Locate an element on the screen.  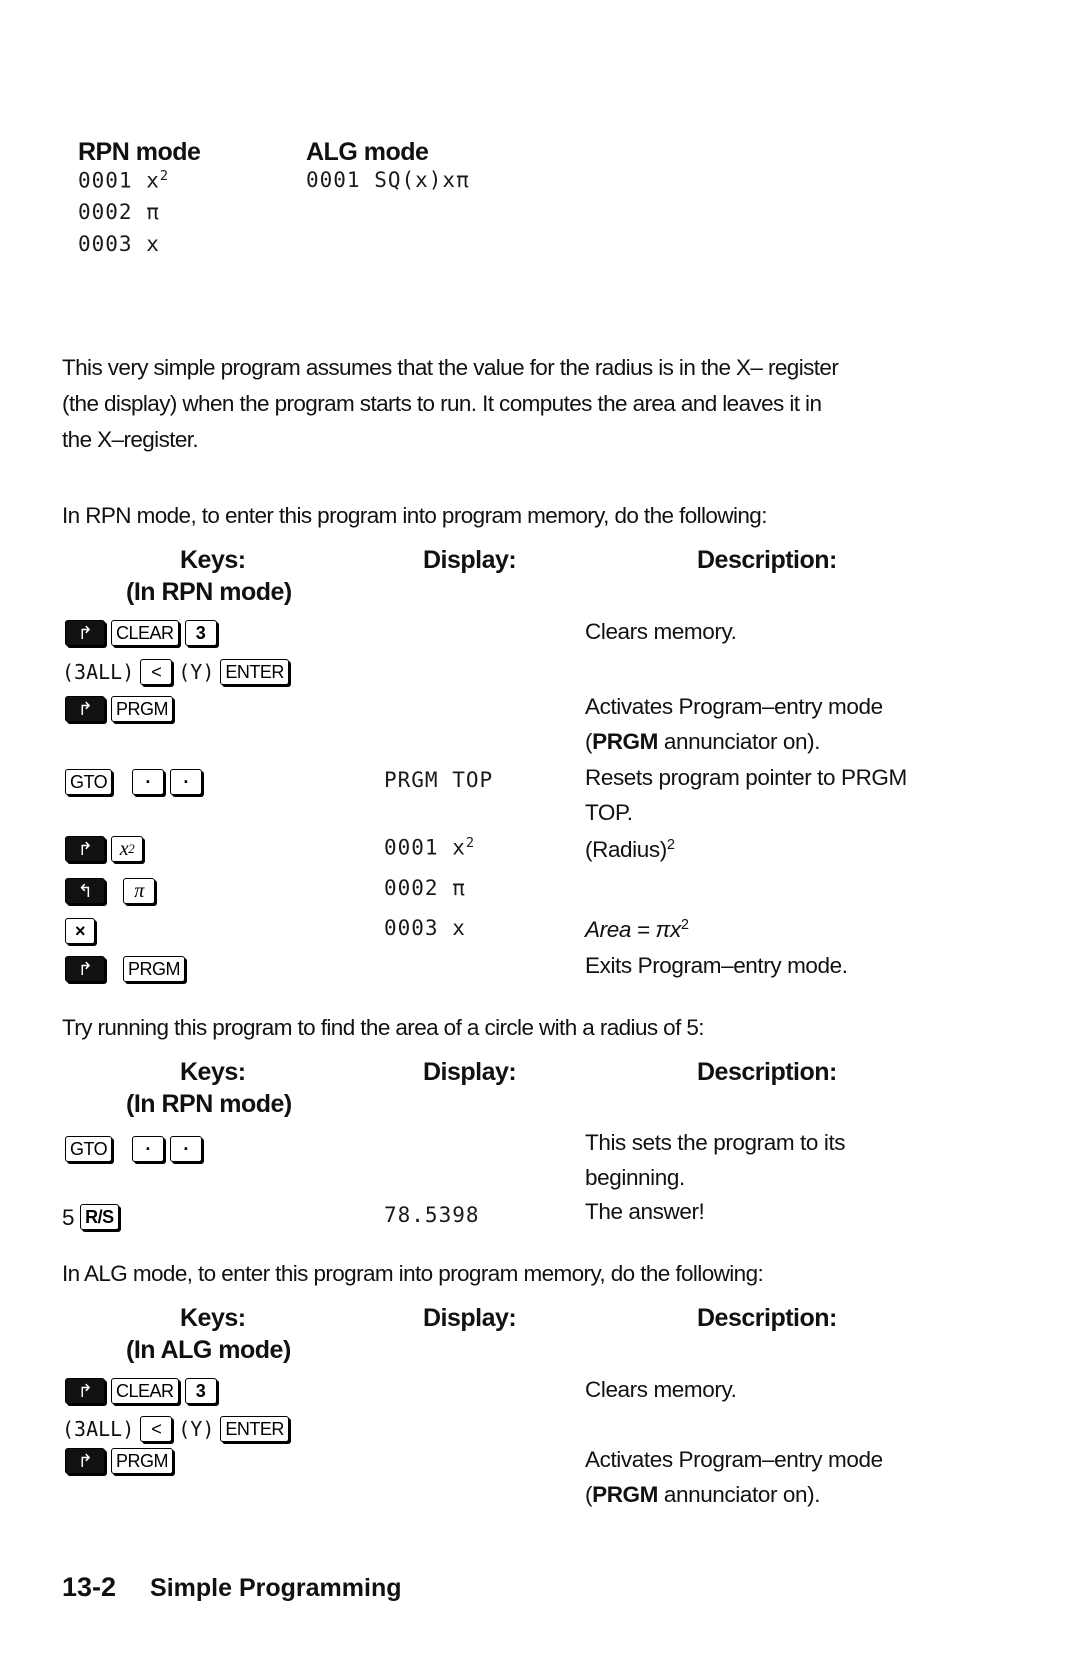
x-squared-key: x2 is located at coordinates (127, 849).